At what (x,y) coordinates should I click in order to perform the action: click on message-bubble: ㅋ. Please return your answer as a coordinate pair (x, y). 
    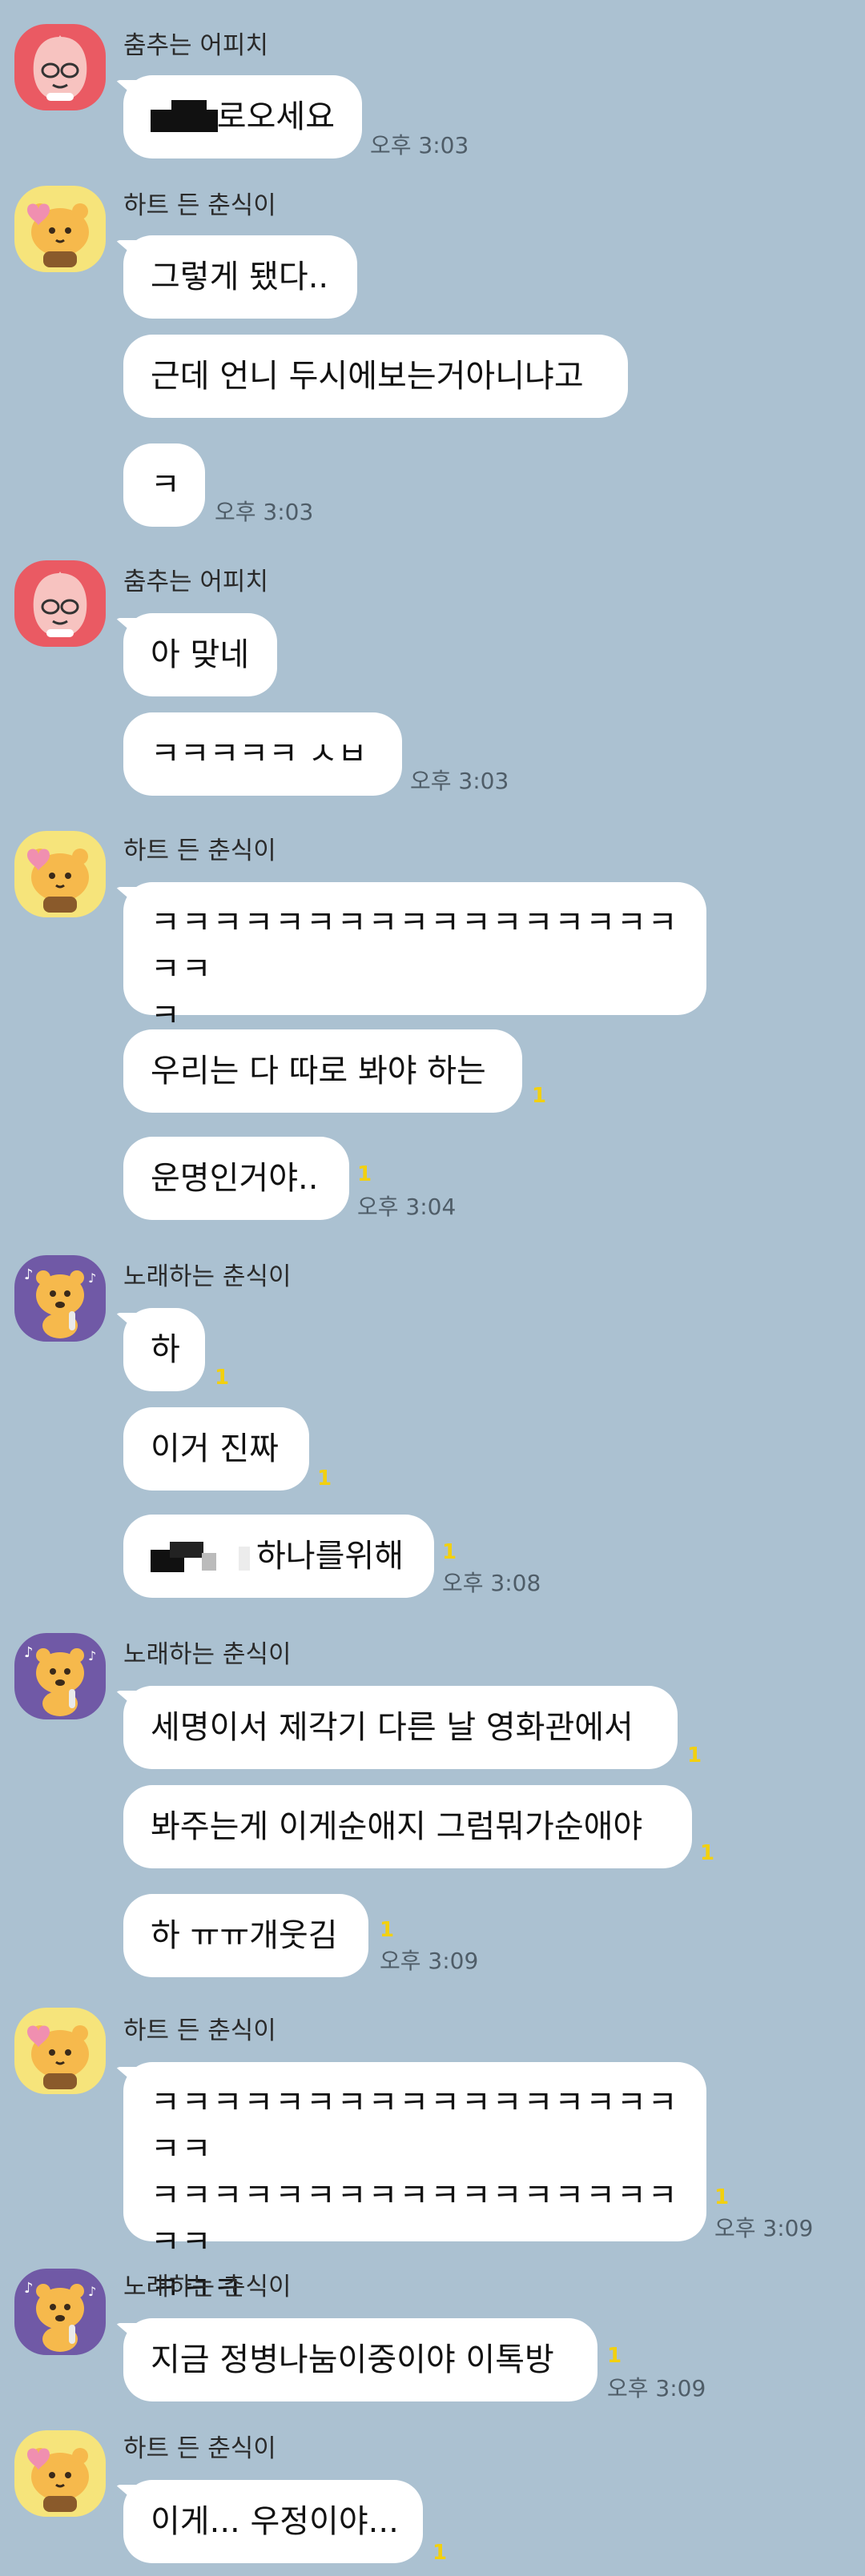
    Looking at the image, I should click on (164, 485).